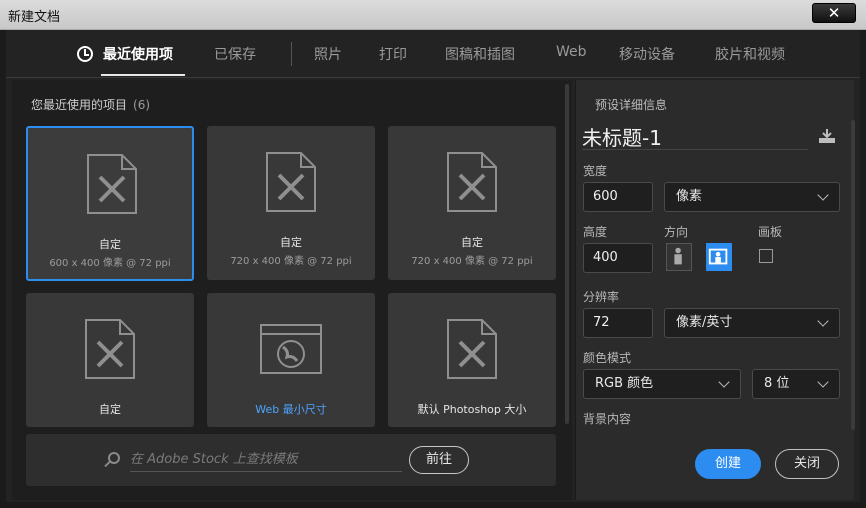 Image resolution: width=866 pixels, height=508 pixels. I want to click on tab-film-video: 胶片和视频, so click(750, 54).